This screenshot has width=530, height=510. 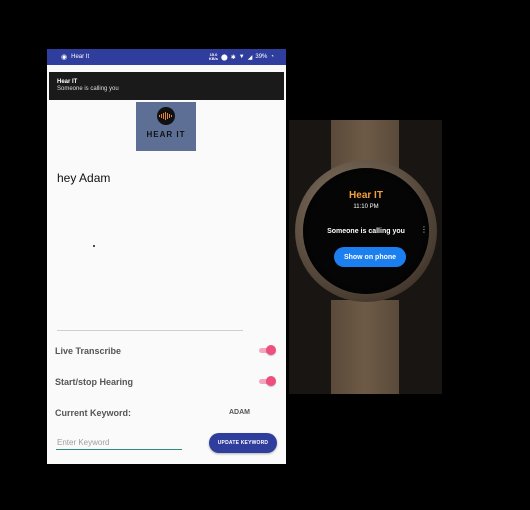 I want to click on sound-wave-icon, so click(x=166, y=116).